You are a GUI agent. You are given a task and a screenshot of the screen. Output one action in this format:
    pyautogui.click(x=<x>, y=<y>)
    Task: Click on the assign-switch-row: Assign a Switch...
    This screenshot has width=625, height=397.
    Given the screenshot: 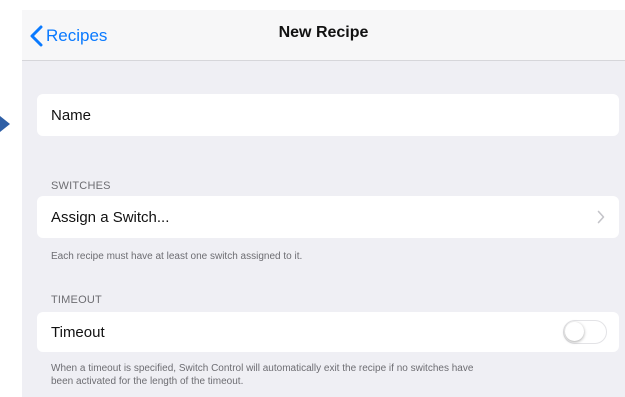 What is the action you would take?
    pyautogui.click(x=328, y=217)
    